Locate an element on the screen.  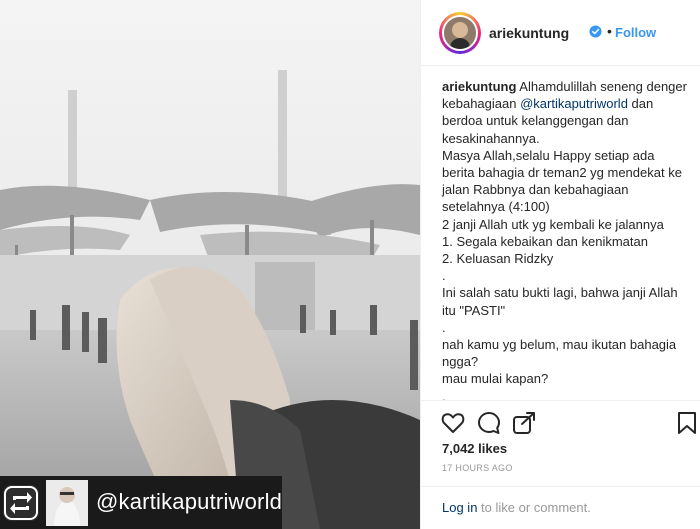
comment-bar: Log in to like or comment. is located at coordinates (560, 507).